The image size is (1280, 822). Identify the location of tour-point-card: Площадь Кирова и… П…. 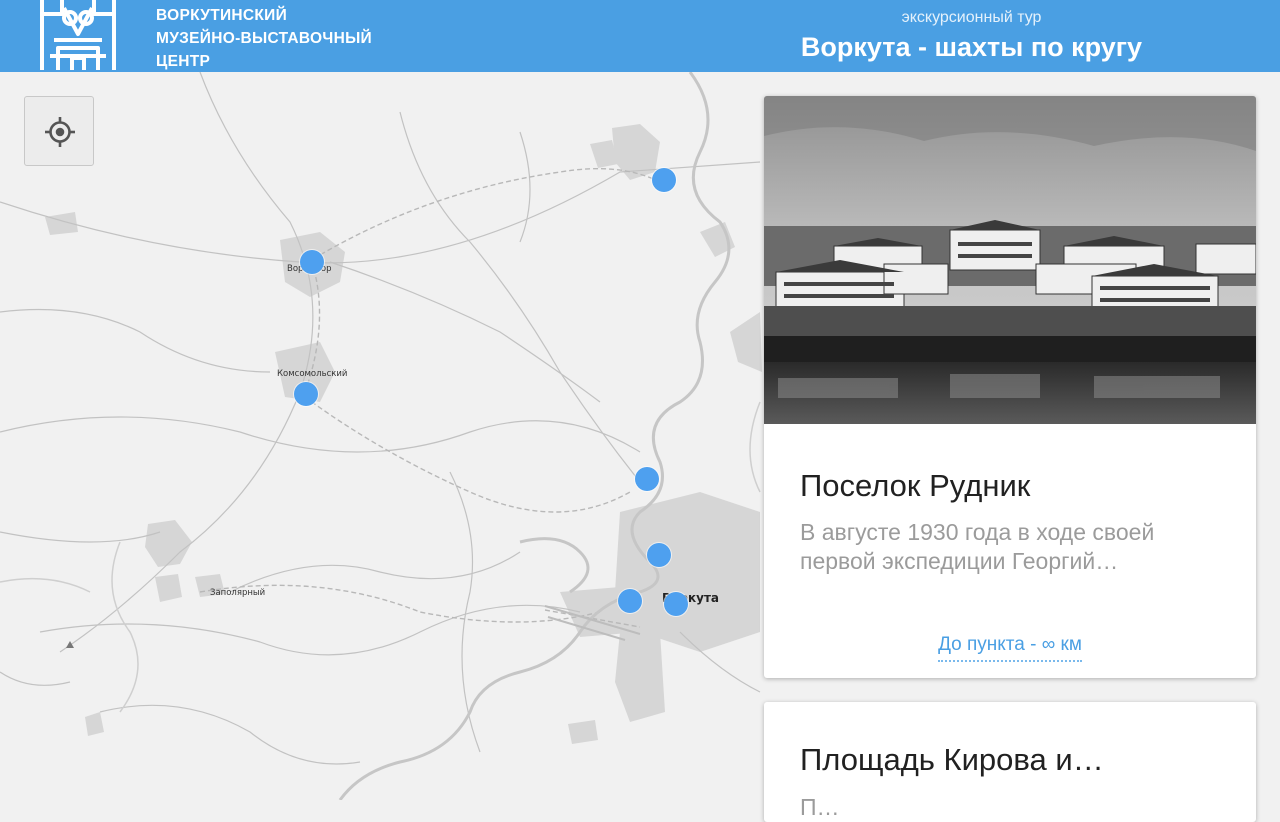
(1010, 762).